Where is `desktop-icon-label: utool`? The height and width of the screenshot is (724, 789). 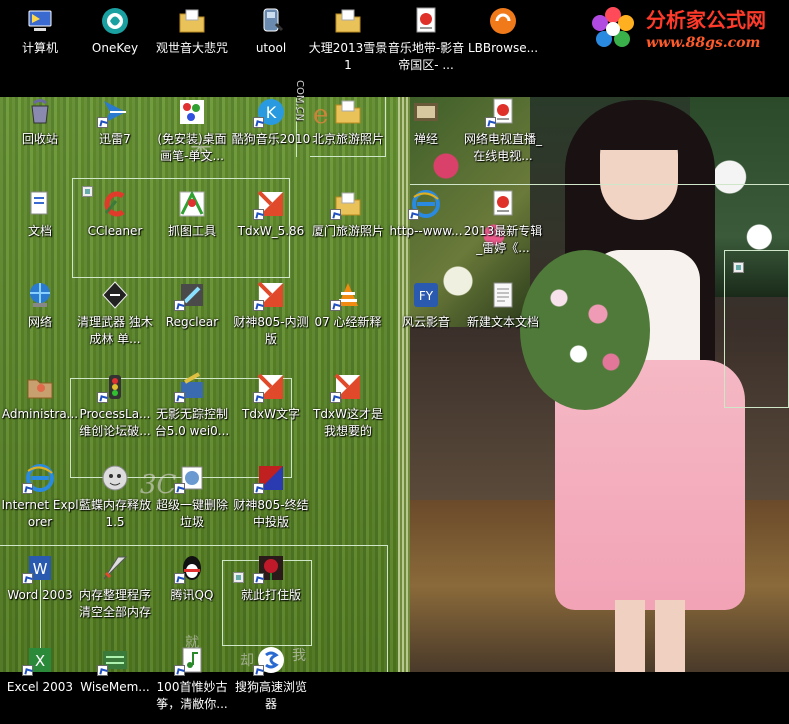 desktop-icon-label: utool is located at coordinates (271, 48).